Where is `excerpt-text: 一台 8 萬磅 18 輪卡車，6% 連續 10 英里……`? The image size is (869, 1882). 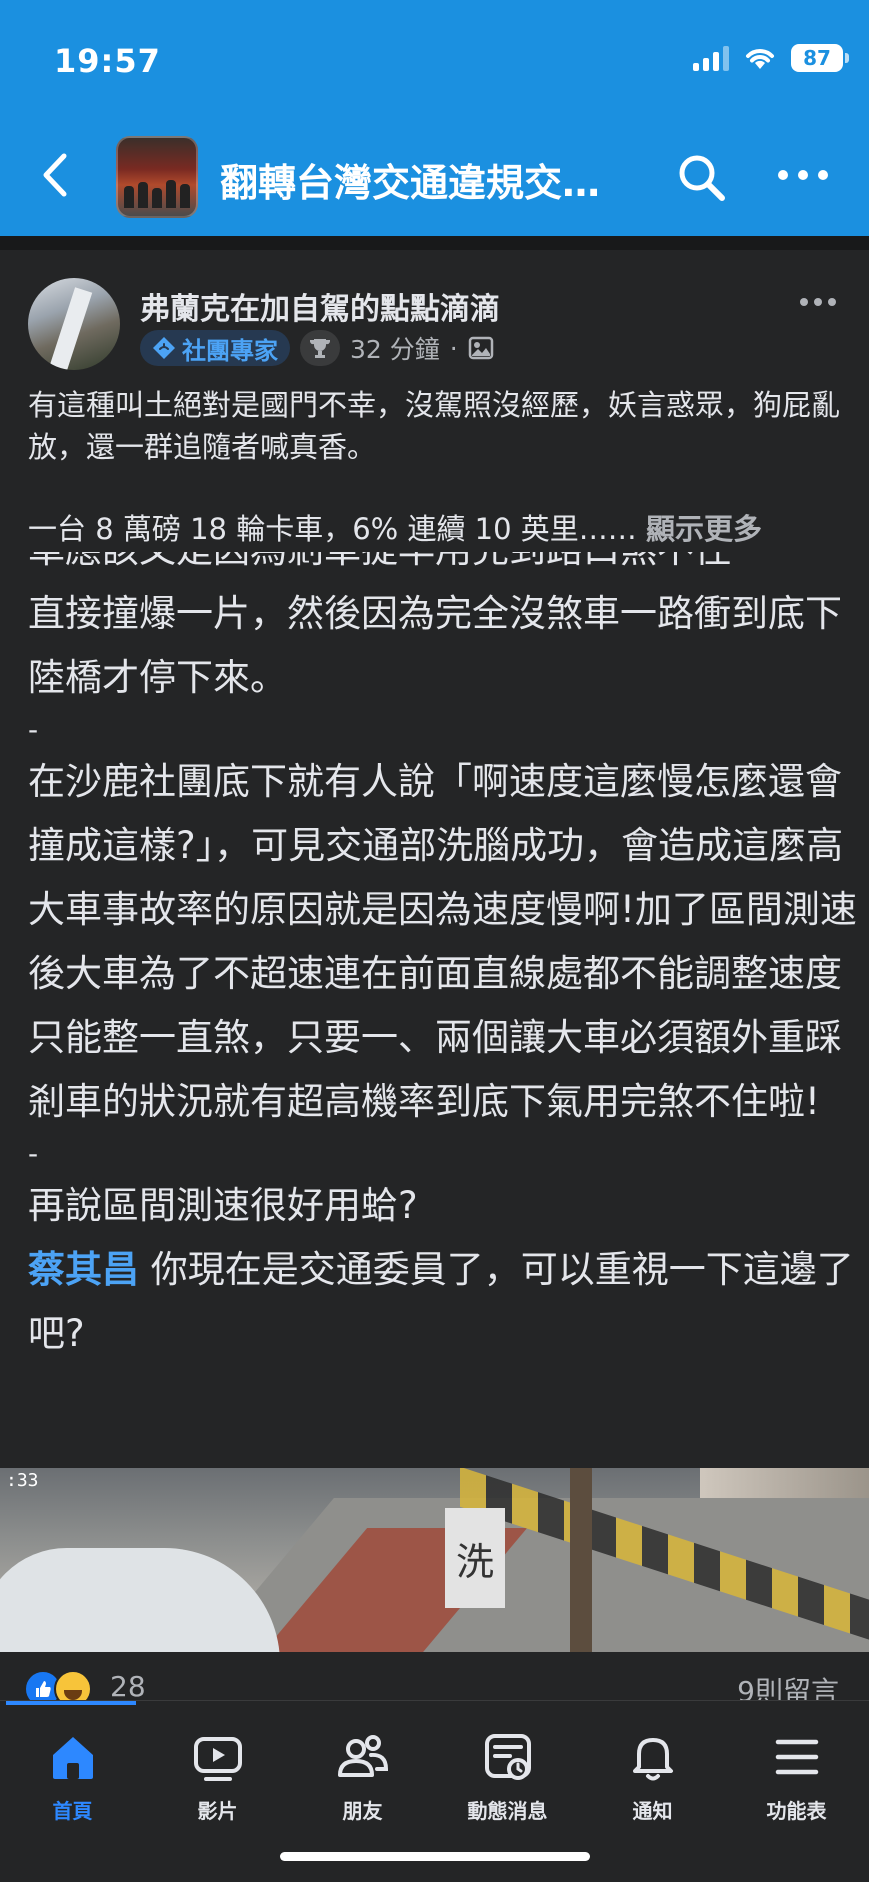
excerpt-text: 一台 8 萬磅 18 輪卡車，6% 連續 10 英里…… is located at coordinates (332, 529).